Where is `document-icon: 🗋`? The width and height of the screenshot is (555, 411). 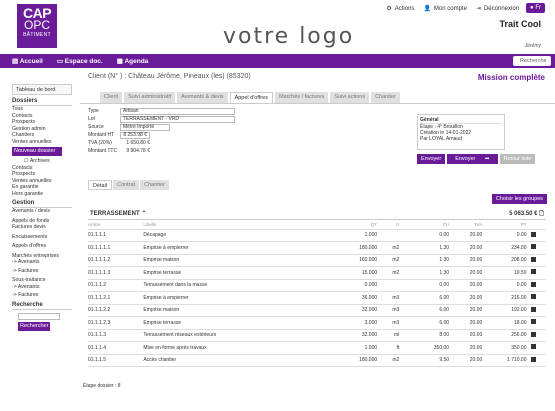
document-icon: 🗋 is located at coordinates (541, 214).